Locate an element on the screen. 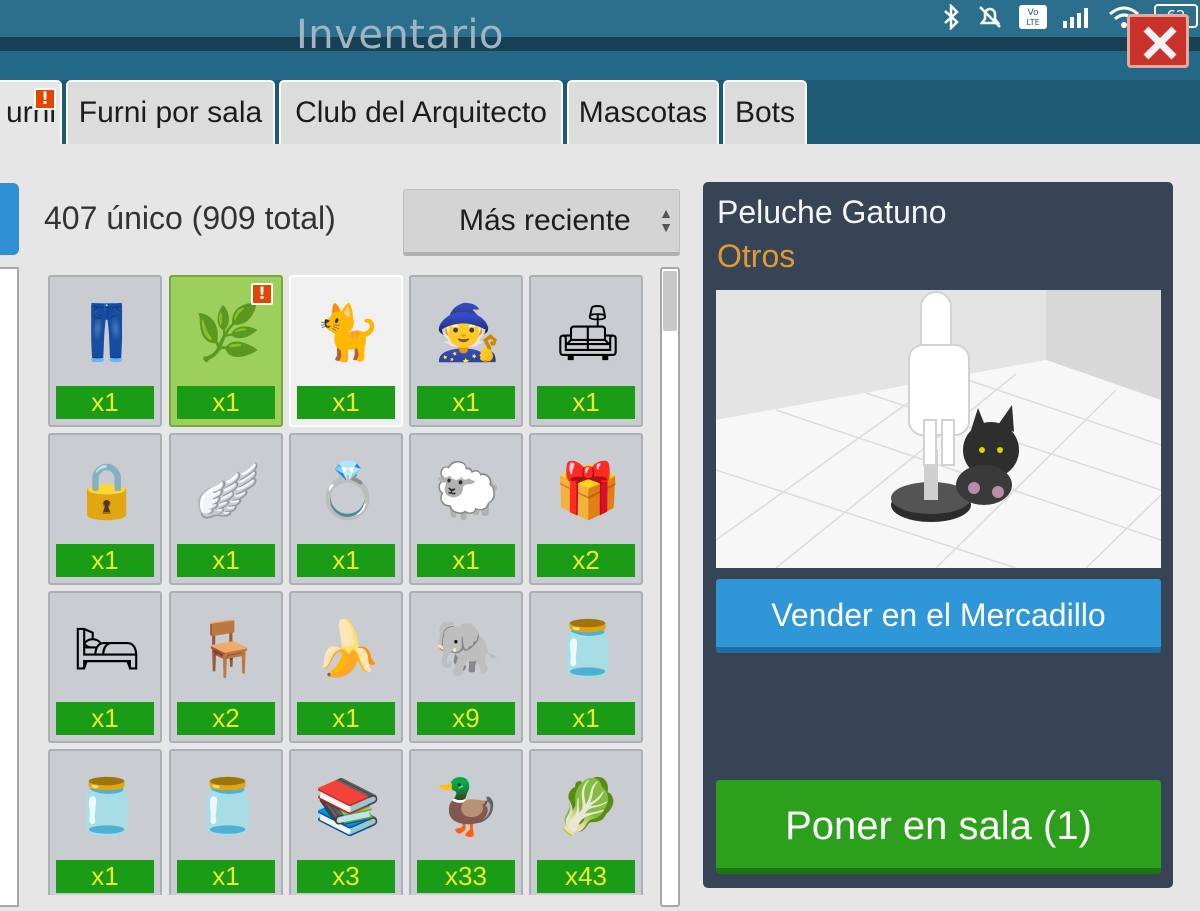  elephant-icon: 🐘 is located at coordinates (468, 648).